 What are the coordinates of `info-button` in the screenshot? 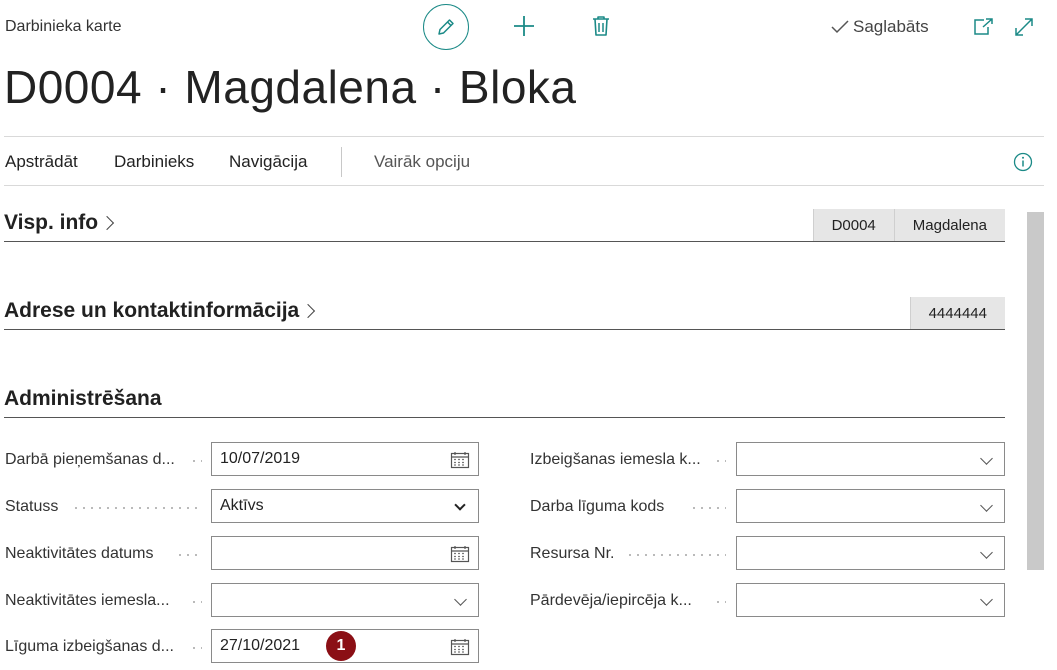 It's located at (1023, 162).